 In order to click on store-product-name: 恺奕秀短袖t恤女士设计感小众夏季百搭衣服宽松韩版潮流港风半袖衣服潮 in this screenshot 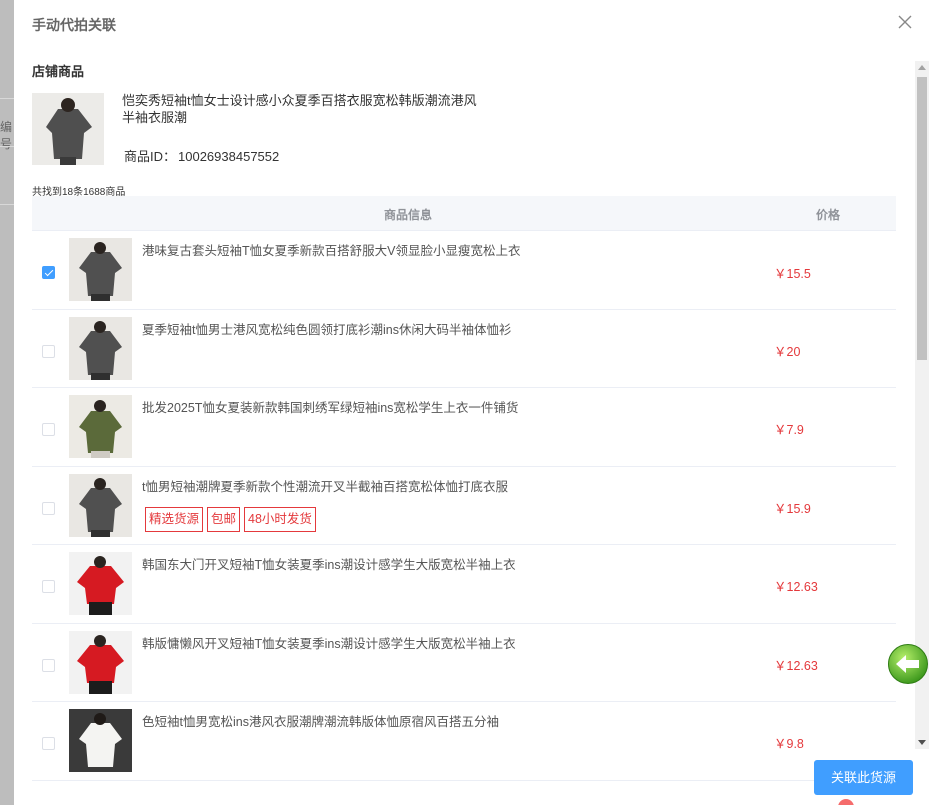, I will do `click(299, 109)`.